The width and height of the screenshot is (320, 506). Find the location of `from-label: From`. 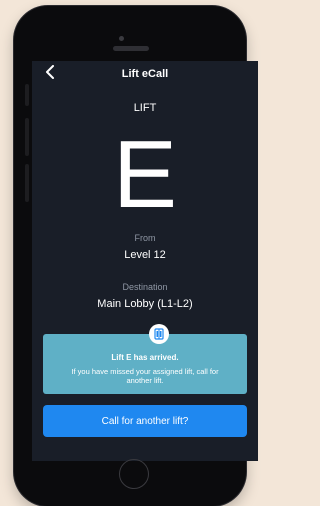

from-label: From is located at coordinates (145, 238).